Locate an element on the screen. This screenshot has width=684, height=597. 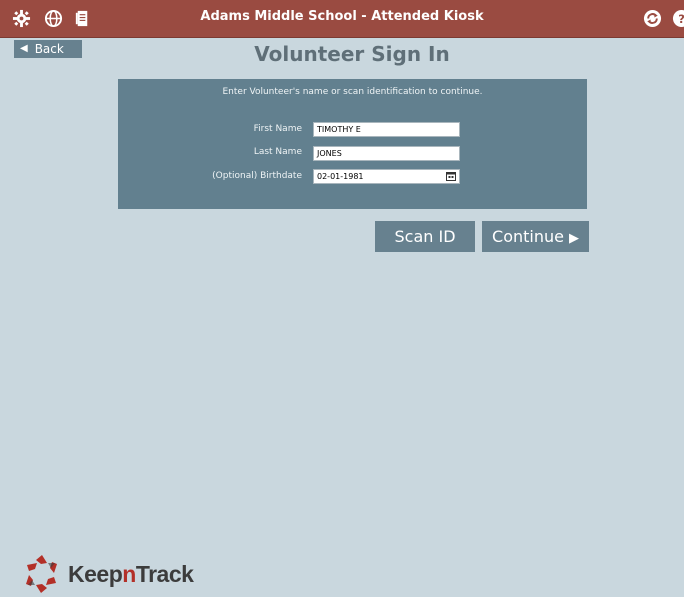
first-name-label: First Name is located at coordinates (277, 129).